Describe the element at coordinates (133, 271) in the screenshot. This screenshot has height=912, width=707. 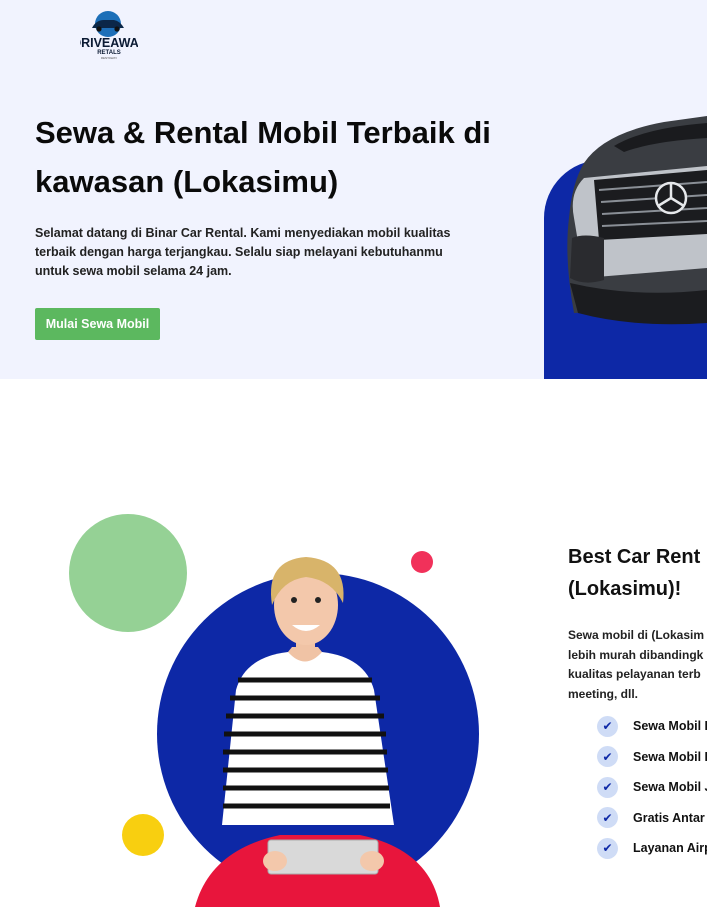
I see `hero-desc-line3: untuk sewa mobil selama 24 jam.` at that location.